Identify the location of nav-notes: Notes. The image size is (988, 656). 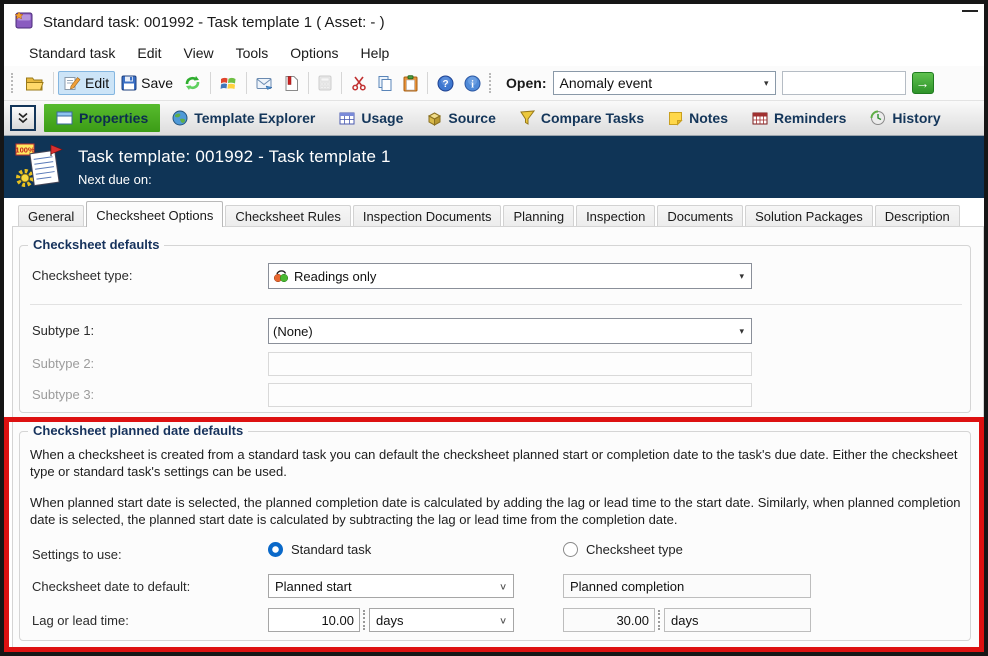
(698, 118).